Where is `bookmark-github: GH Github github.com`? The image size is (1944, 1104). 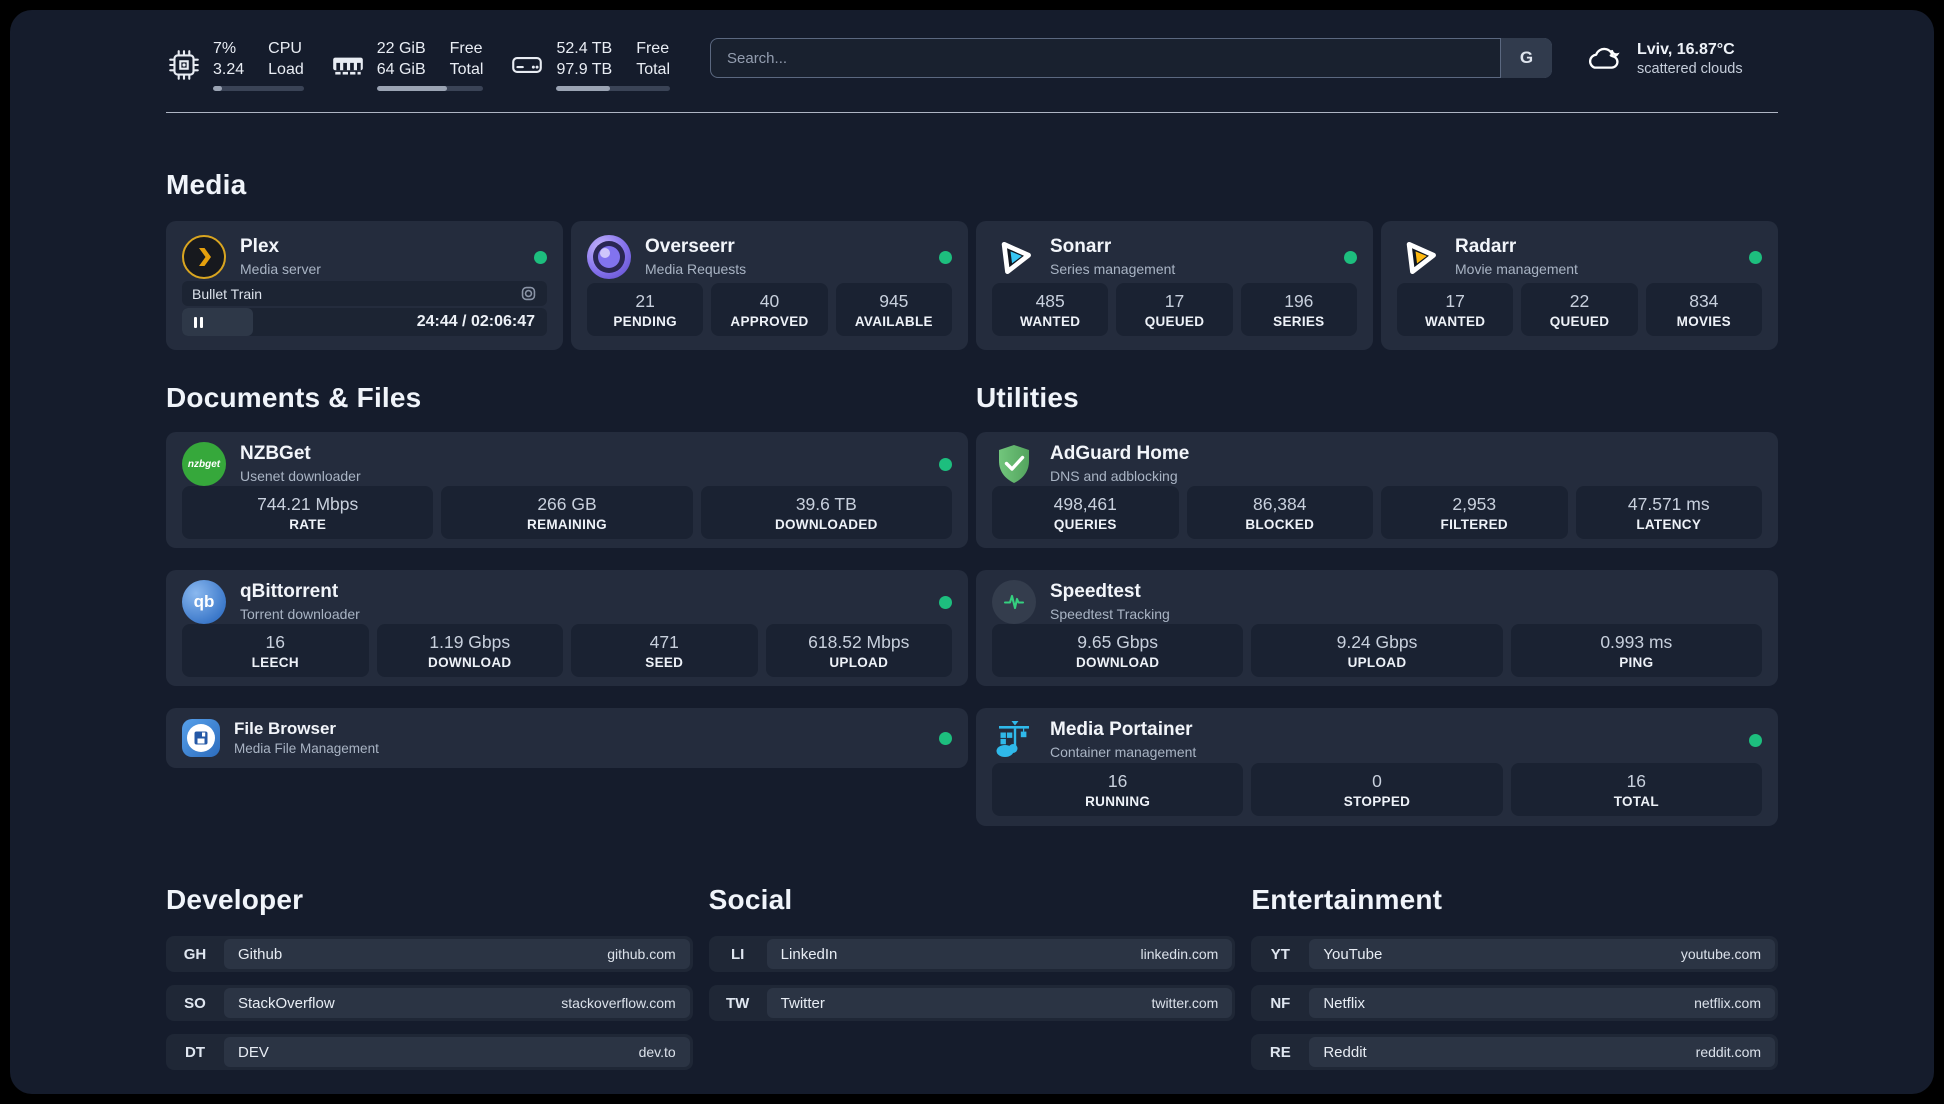
bookmark-github: GH Github github.com is located at coordinates (429, 954).